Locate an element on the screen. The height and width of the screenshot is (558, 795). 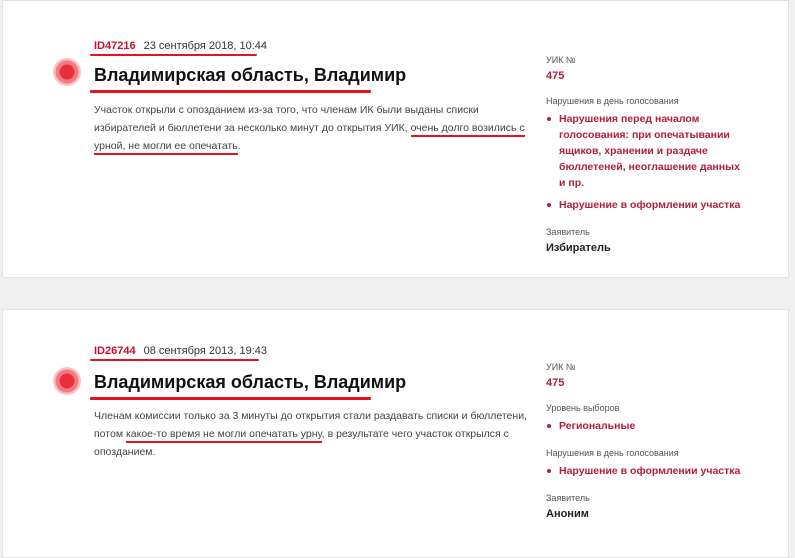
applicant-value: Аноним is located at coordinates (567, 514).